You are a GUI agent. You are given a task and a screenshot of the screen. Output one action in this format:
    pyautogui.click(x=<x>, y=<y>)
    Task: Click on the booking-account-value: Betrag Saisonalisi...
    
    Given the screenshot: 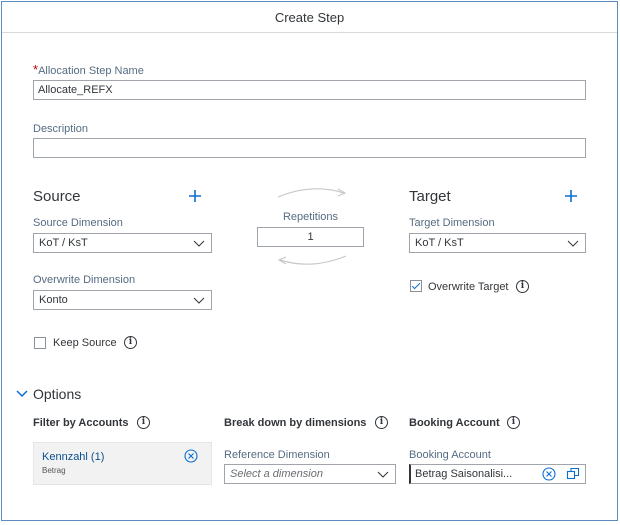 What is the action you would take?
    pyautogui.click(x=464, y=474)
    